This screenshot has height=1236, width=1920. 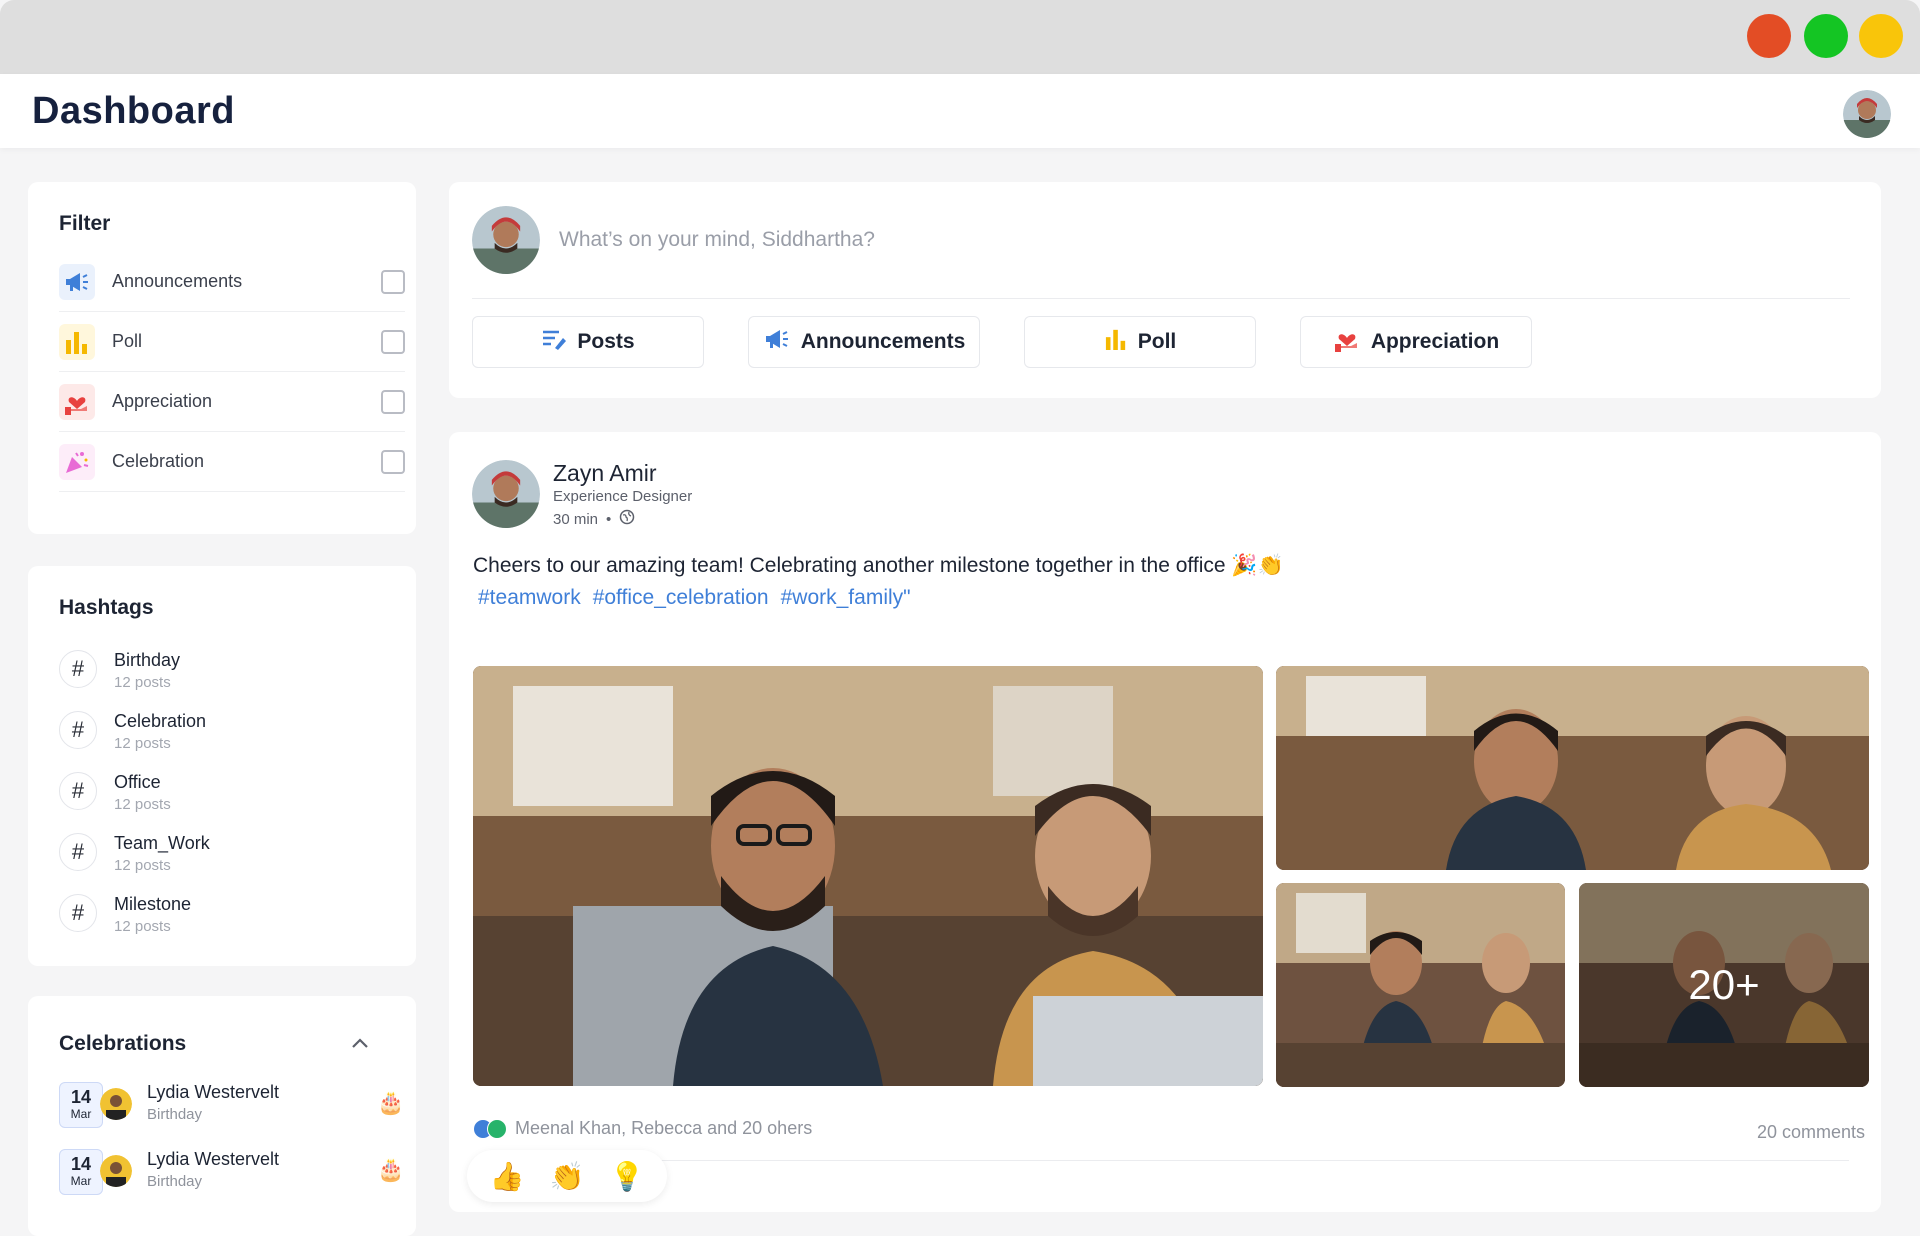 What do you see at coordinates (209, 731) in the screenshot?
I see `hashtag-item: # Celebration 12 posts` at bounding box center [209, 731].